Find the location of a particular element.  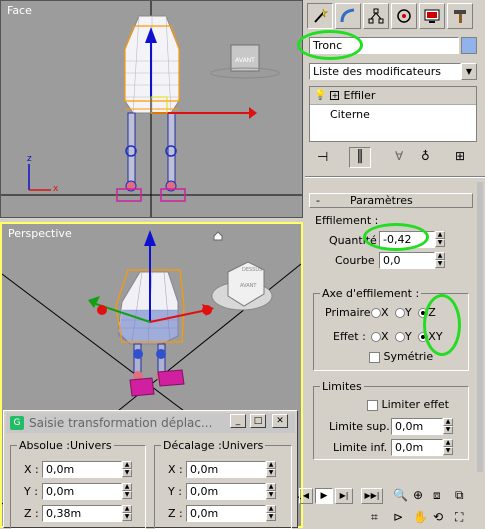

effect-radio-x is located at coordinates (376, 337).